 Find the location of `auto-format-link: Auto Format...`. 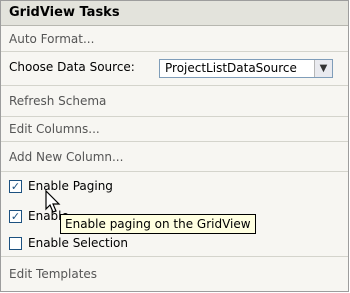

auto-format-link: Auto Format... is located at coordinates (174, 39).